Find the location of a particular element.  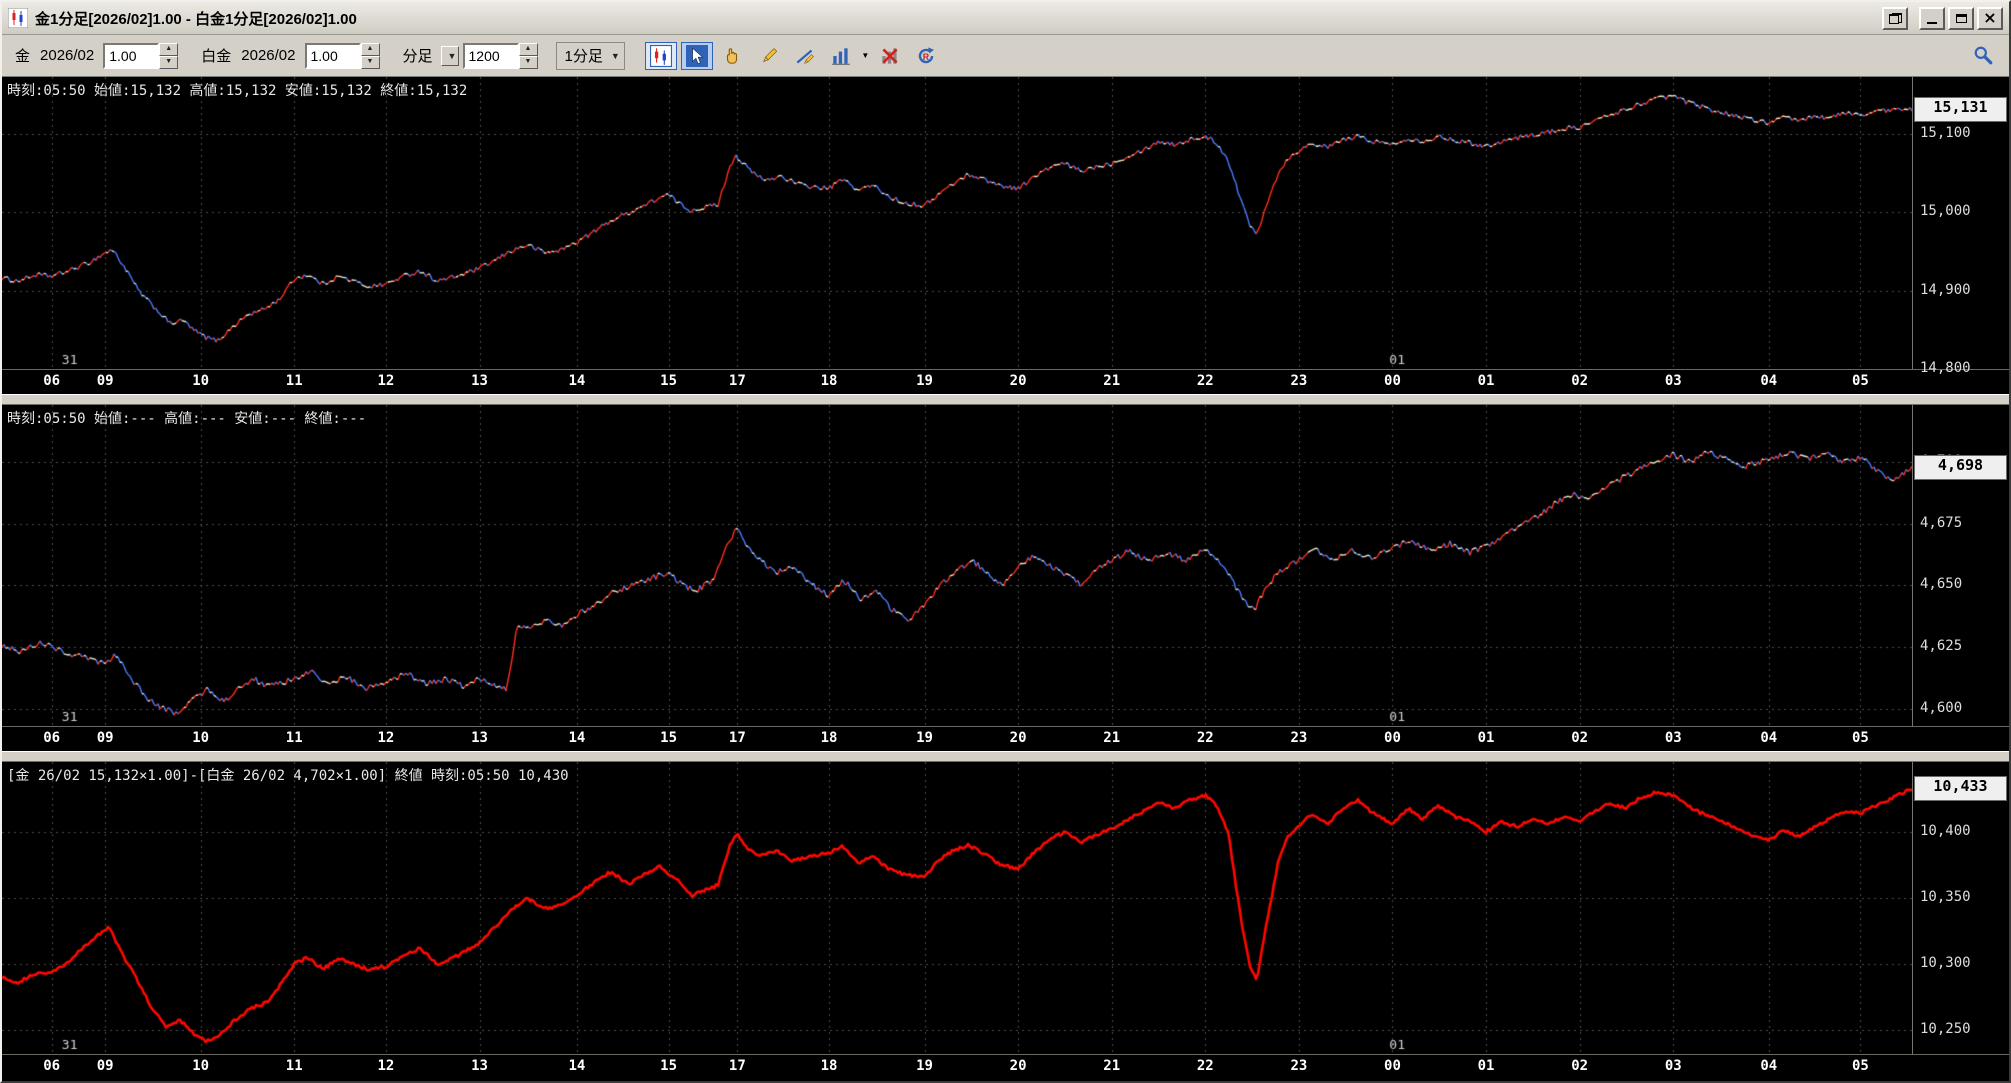

time-axis-label: 04 is located at coordinates (1769, 1066).